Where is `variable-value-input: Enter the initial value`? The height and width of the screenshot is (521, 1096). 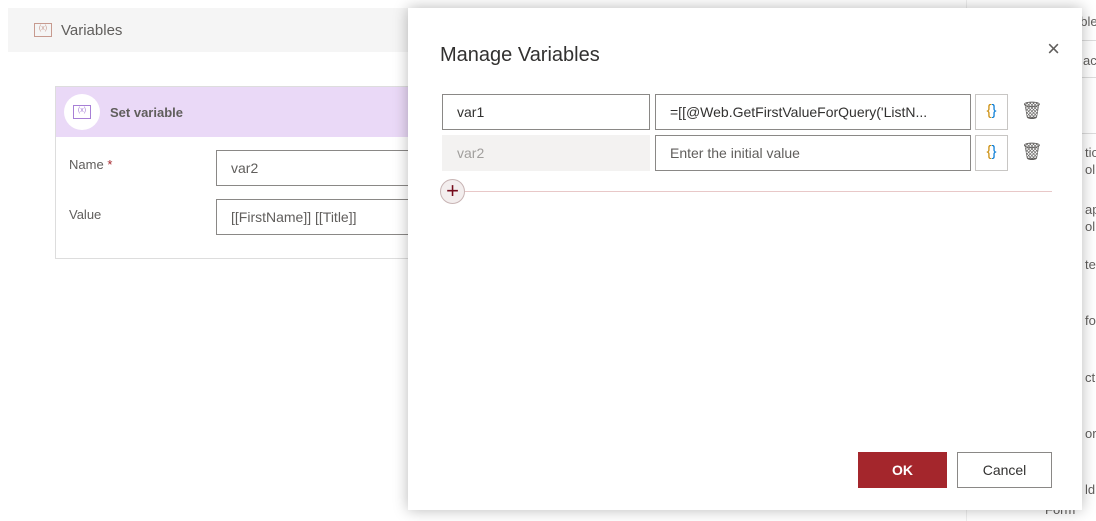 variable-value-input: Enter the initial value is located at coordinates (813, 153).